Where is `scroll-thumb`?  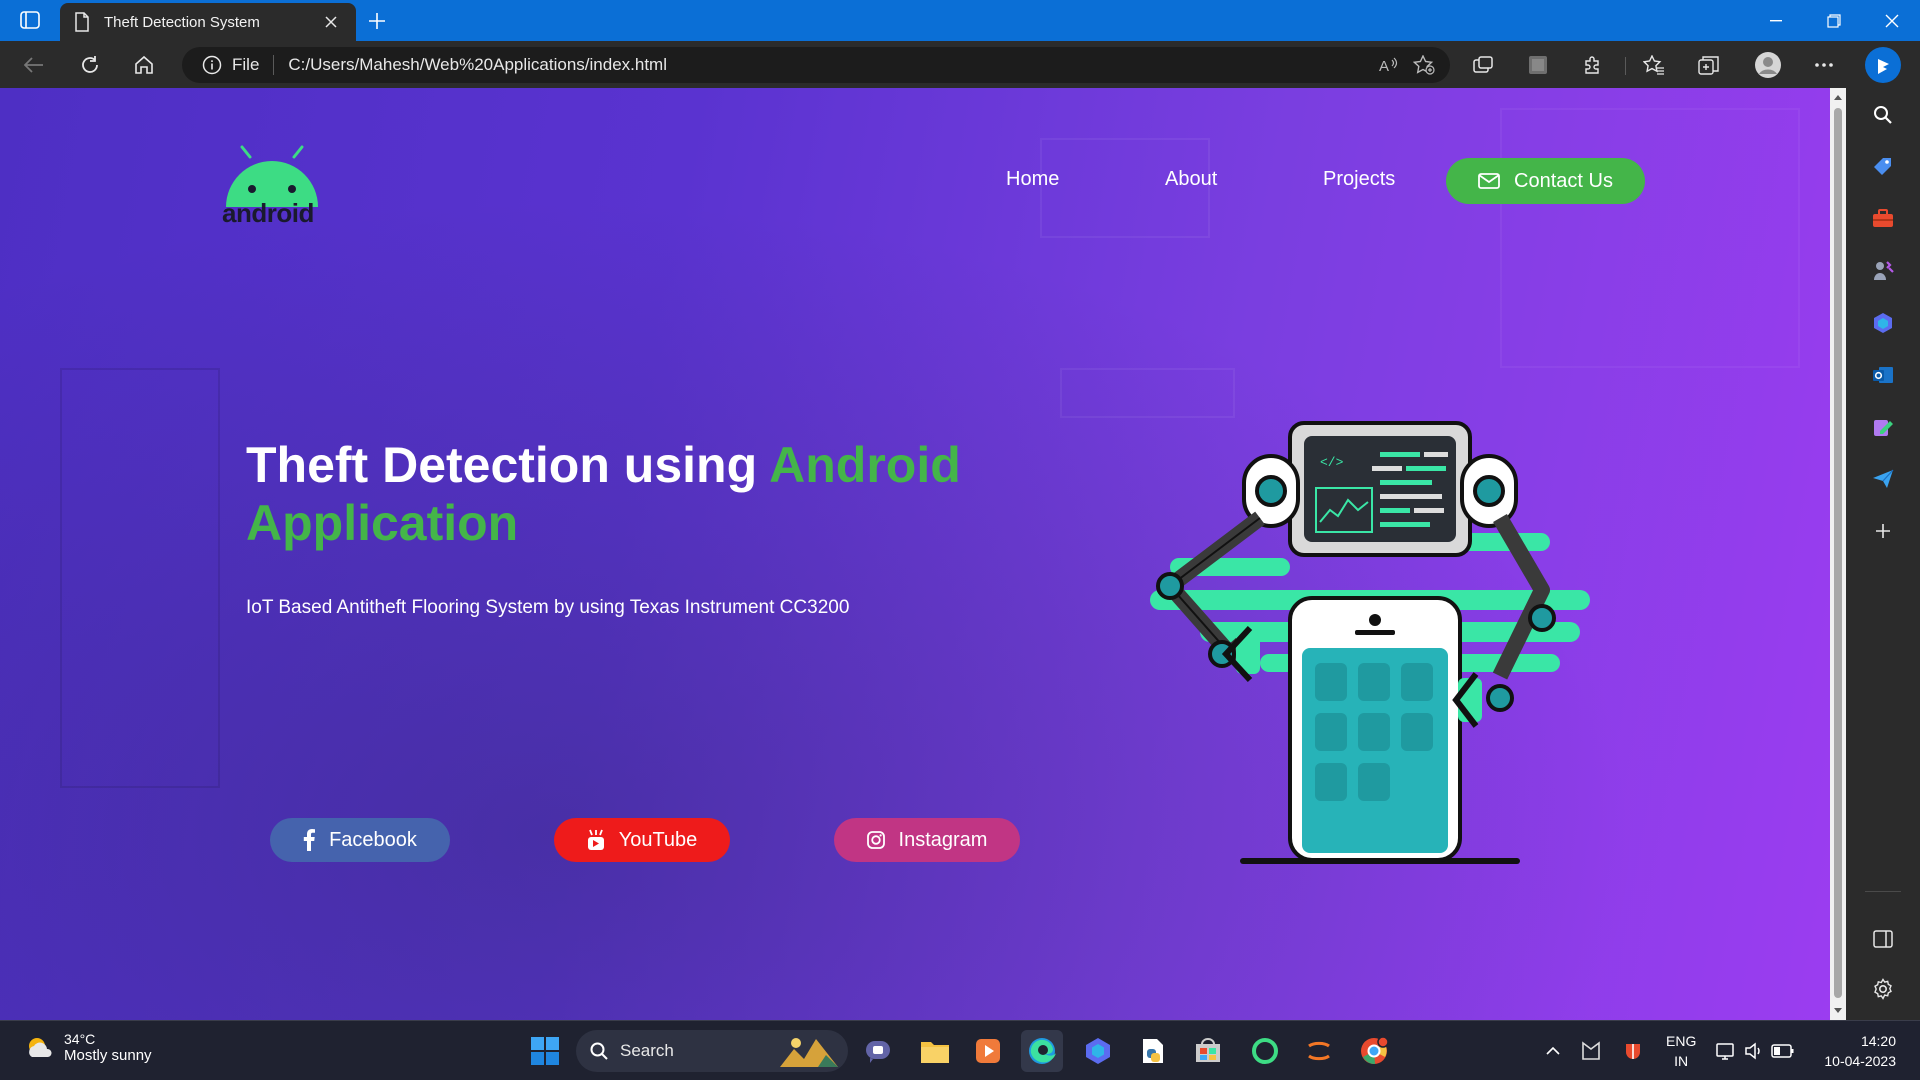
scroll-thumb is located at coordinates (1838, 553).